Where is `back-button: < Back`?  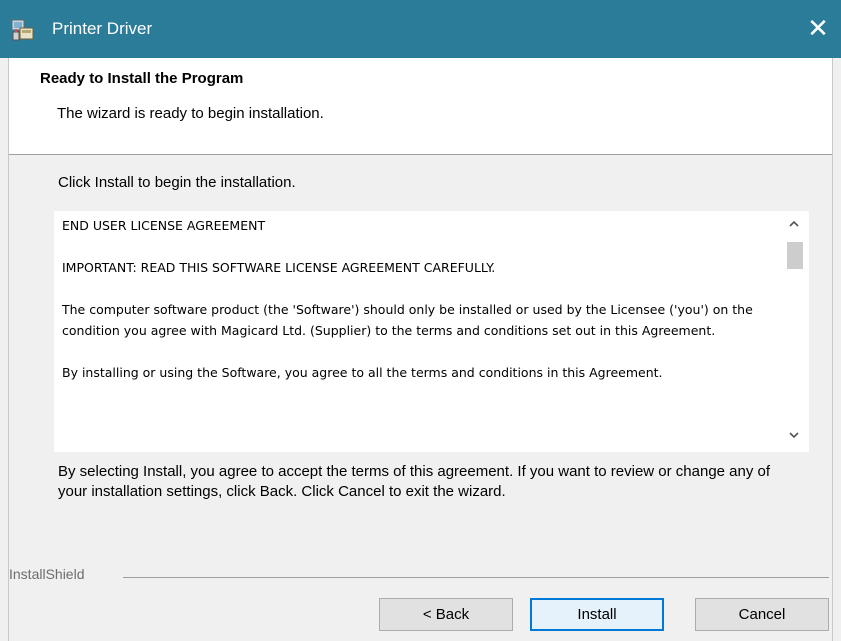 back-button: < Back is located at coordinates (446, 614).